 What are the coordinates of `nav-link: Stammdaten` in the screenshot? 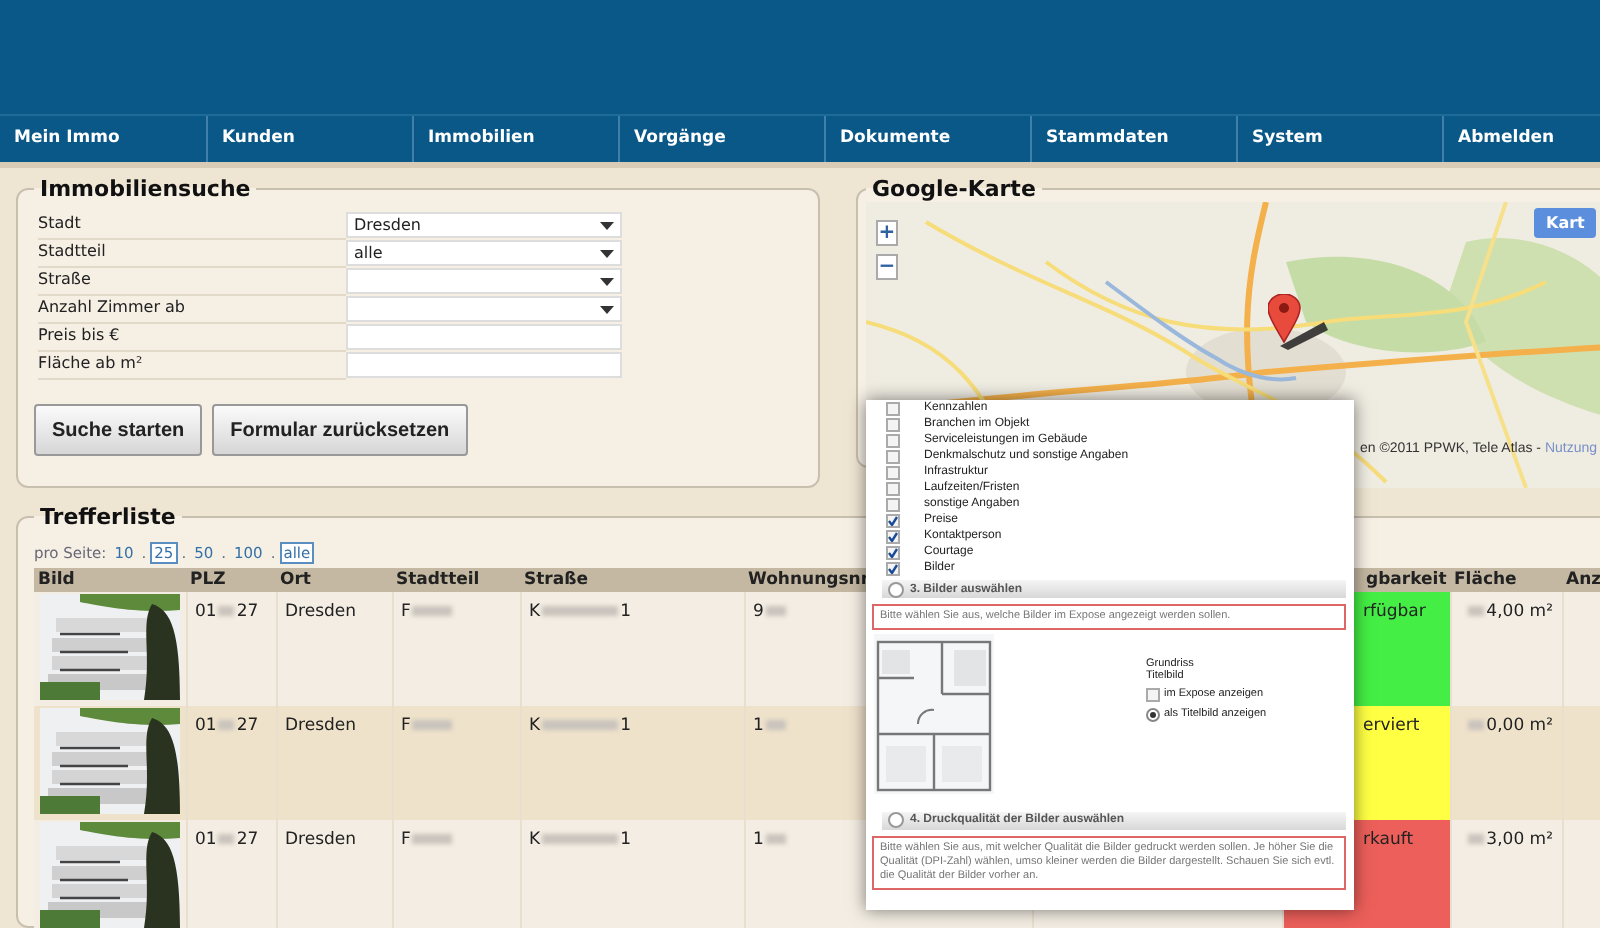 It's located at (1133, 139).